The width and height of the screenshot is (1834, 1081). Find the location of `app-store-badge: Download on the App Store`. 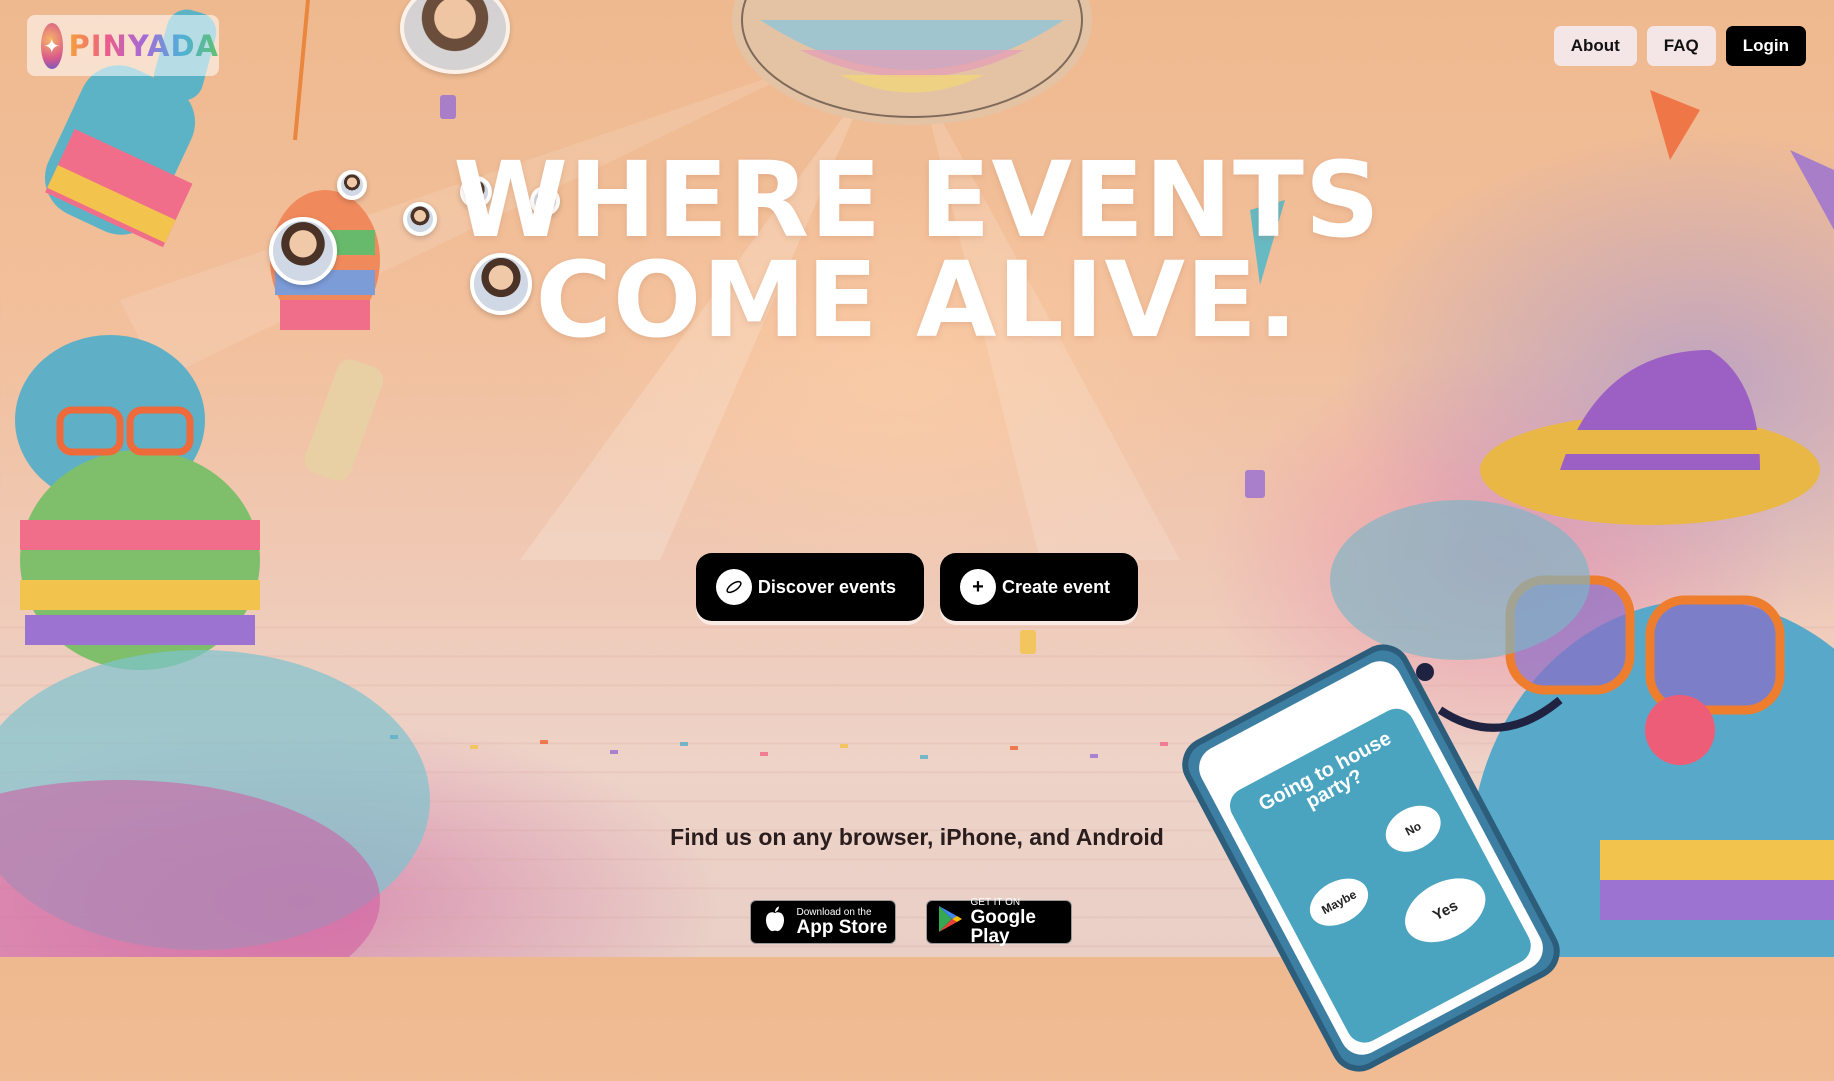

app-store-badge: Download on the App Store is located at coordinates (822, 922).